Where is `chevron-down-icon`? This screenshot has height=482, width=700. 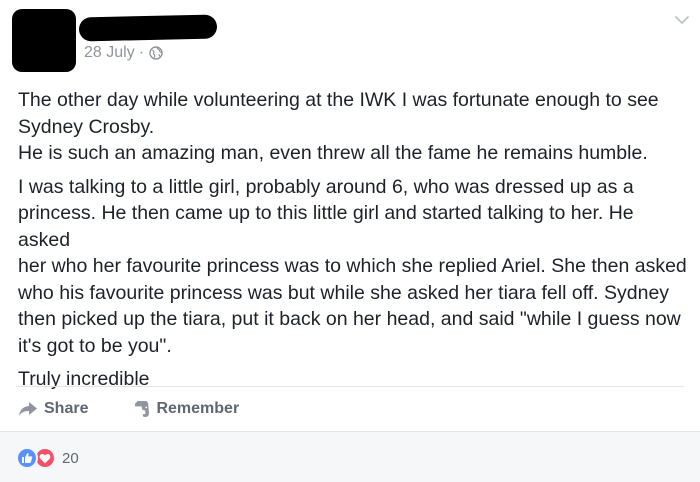 chevron-down-icon is located at coordinates (682, 20).